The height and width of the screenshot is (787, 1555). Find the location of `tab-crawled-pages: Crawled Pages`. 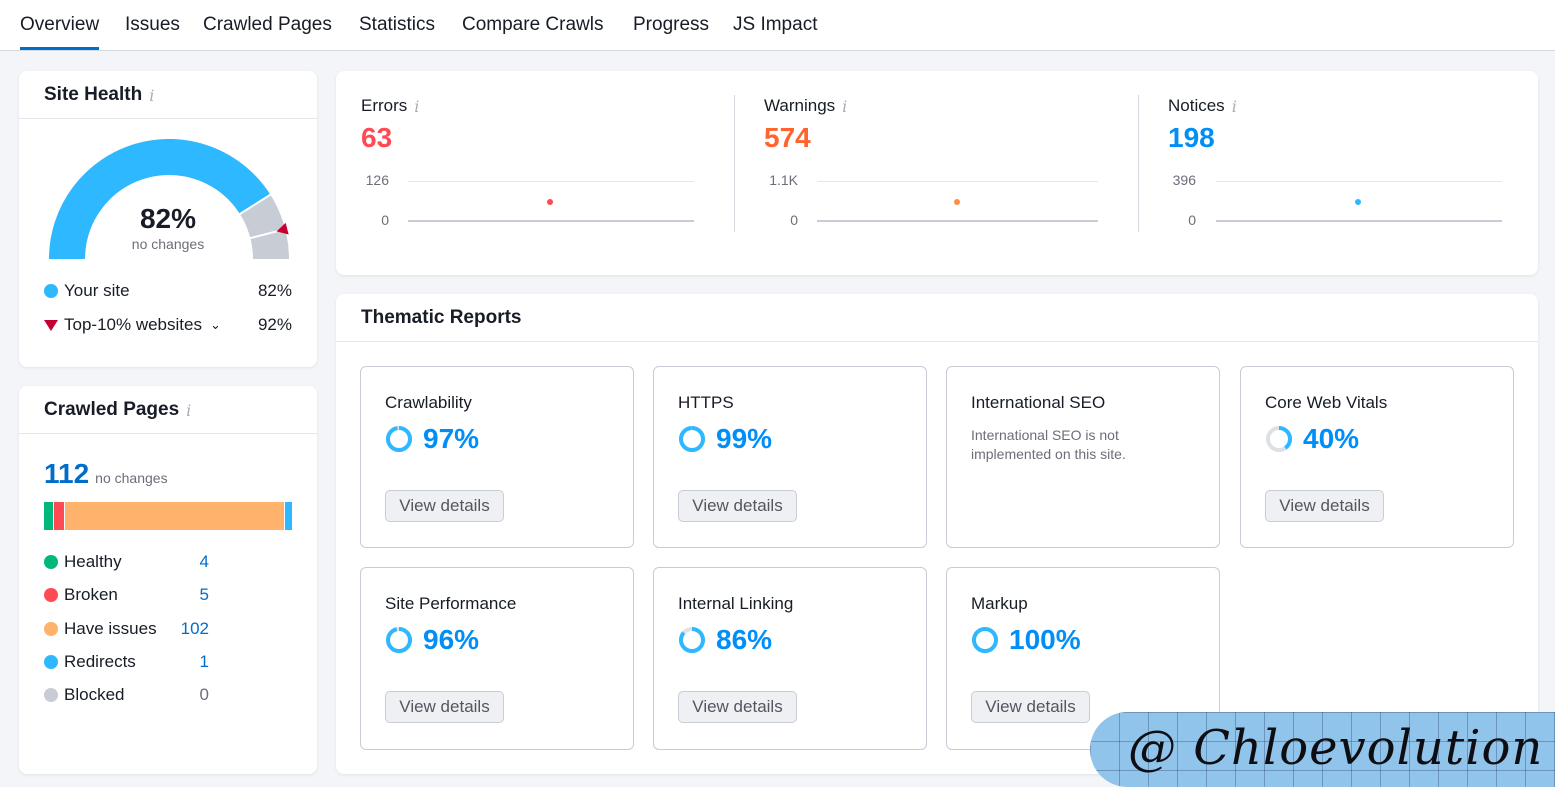

tab-crawled-pages: Crawled Pages is located at coordinates (267, 25).